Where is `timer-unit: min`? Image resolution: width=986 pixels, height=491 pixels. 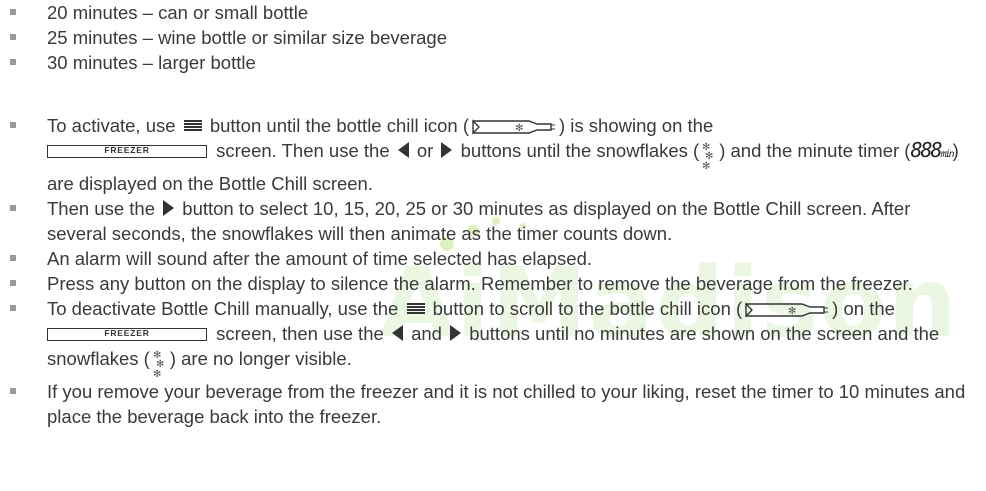 timer-unit: min is located at coordinates (947, 154).